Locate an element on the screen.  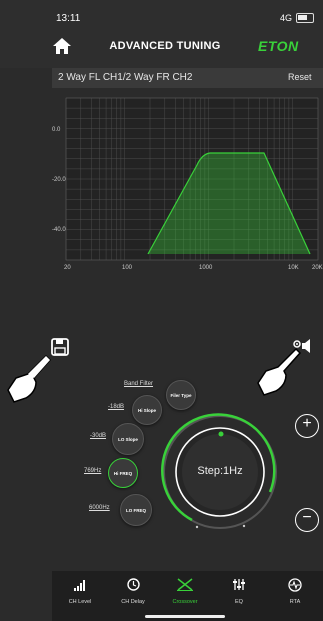
tab-ch-delay: CH Delay is located at coordinates (133, 591).